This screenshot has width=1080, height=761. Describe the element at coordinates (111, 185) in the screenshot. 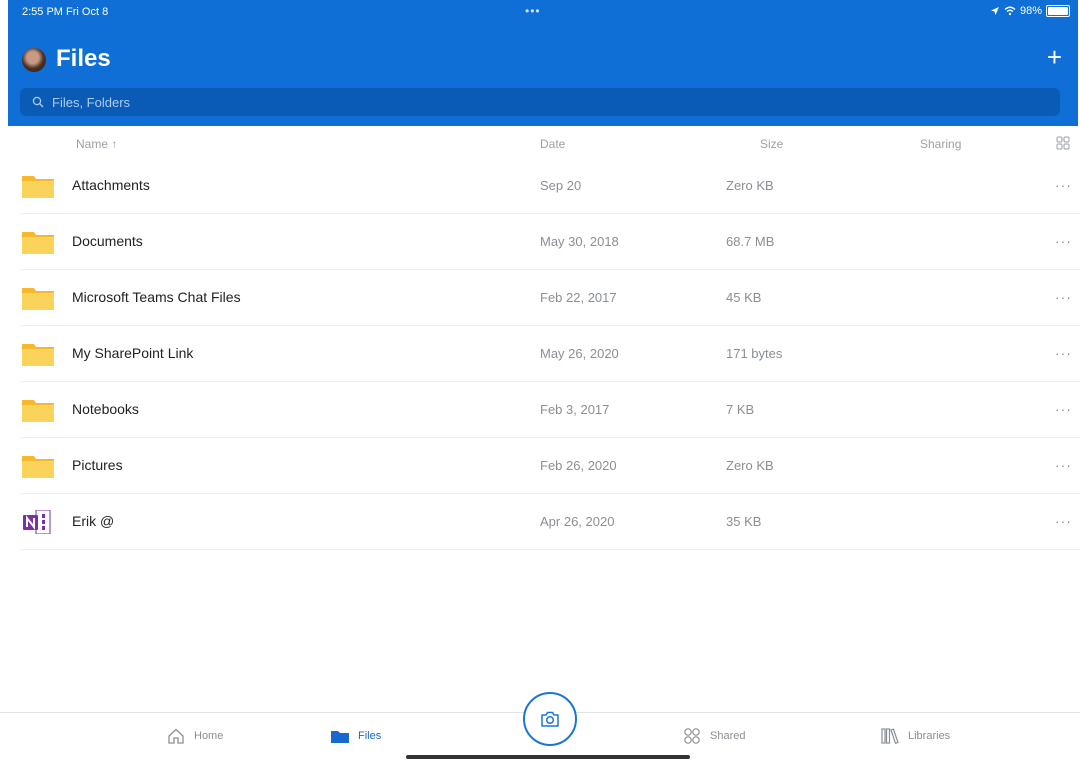

I see `file-name: Attachments` at that location.